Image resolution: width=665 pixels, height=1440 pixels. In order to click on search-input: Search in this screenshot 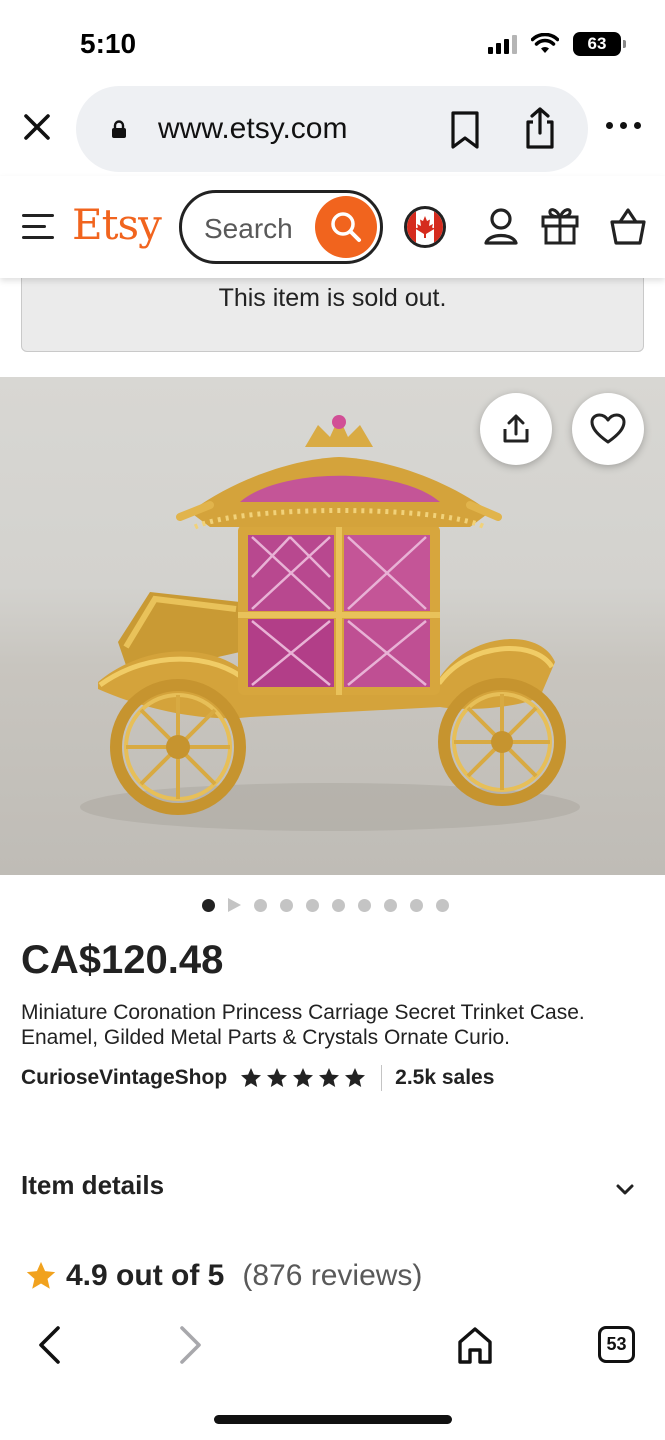, I will do `click(281, 227)`.